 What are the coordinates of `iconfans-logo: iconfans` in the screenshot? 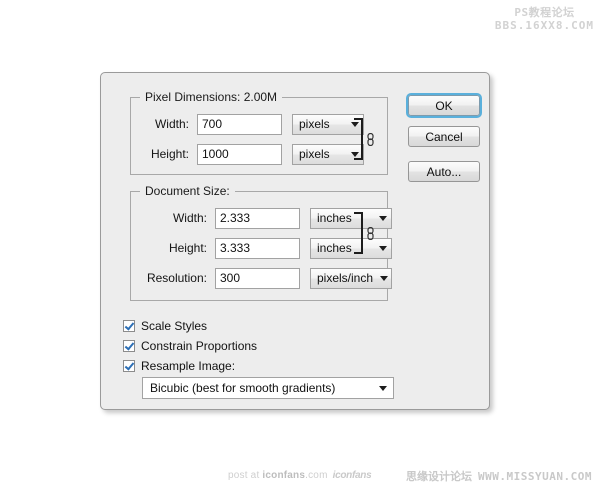 It's located at (352, 475).